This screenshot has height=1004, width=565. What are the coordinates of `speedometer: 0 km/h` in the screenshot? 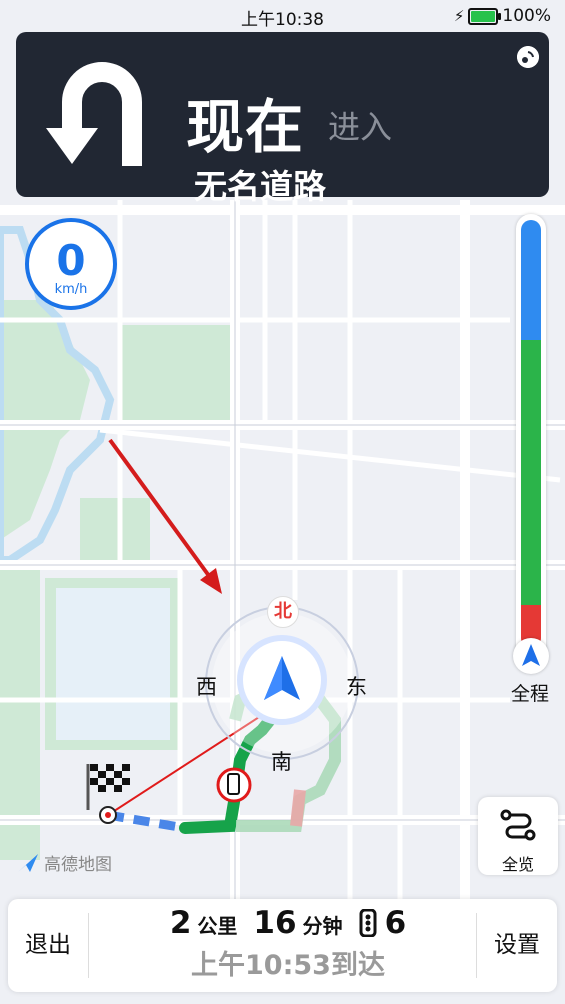 It's located at (71, 264).